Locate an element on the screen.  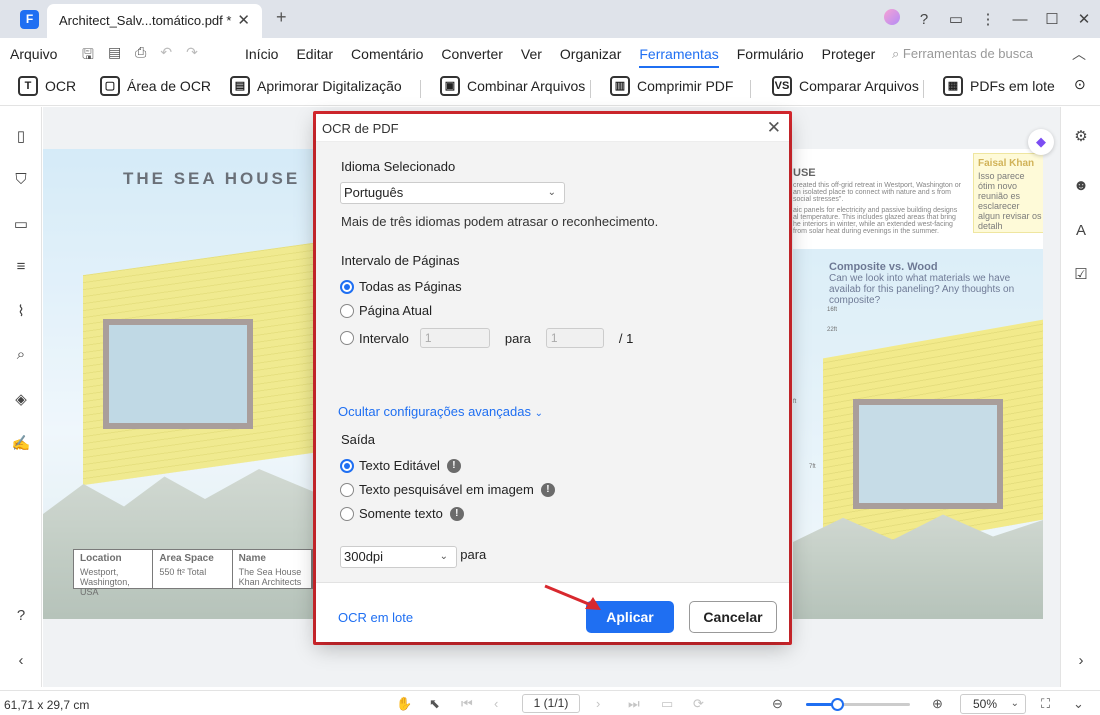
app-logo-icon: F is located at coordinates (29, 19).